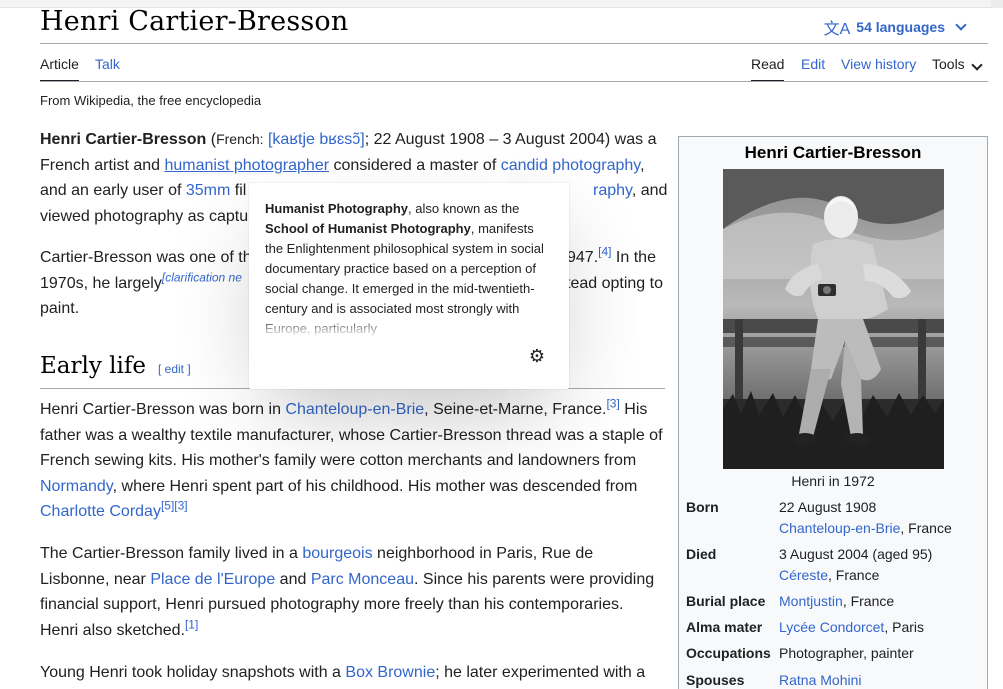  What do you see at coordinates (948, 64) in the screenshot?
I see `tools-label: Tools` at bounding box center [948, 64].